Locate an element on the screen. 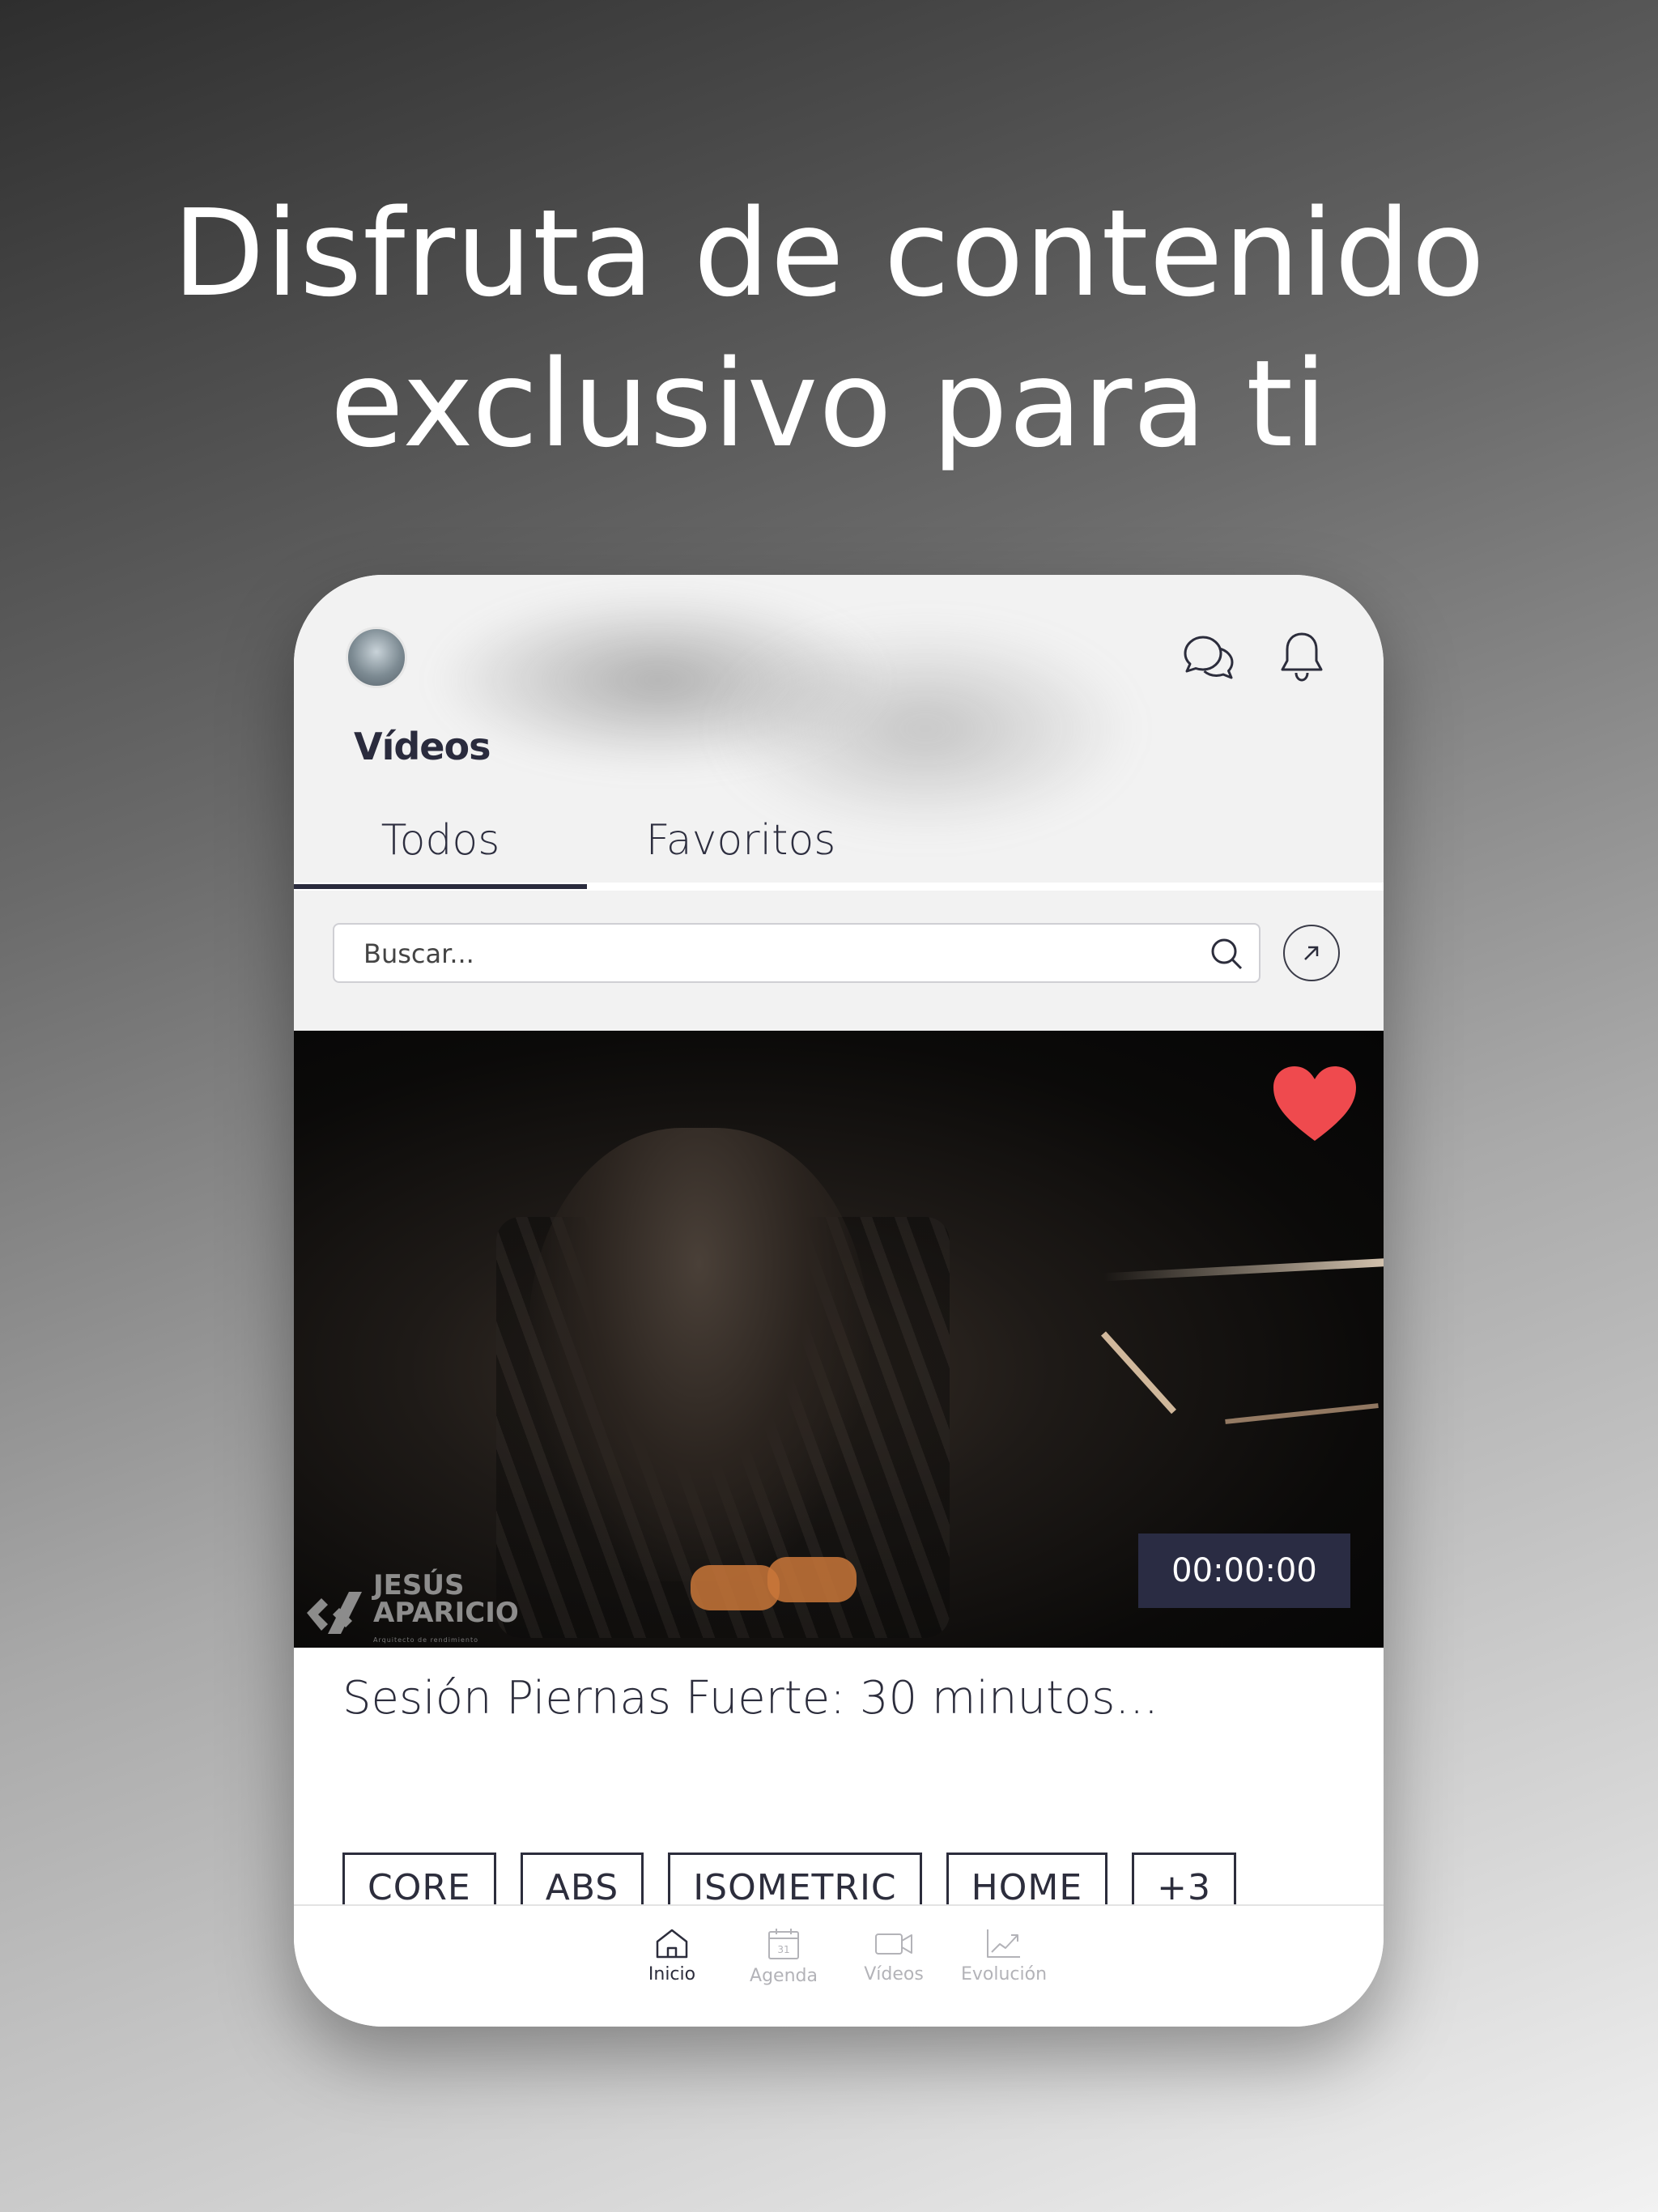 This screenshot has width=1658, height=2212. bell-icon is located at coordinates (1302, 657).